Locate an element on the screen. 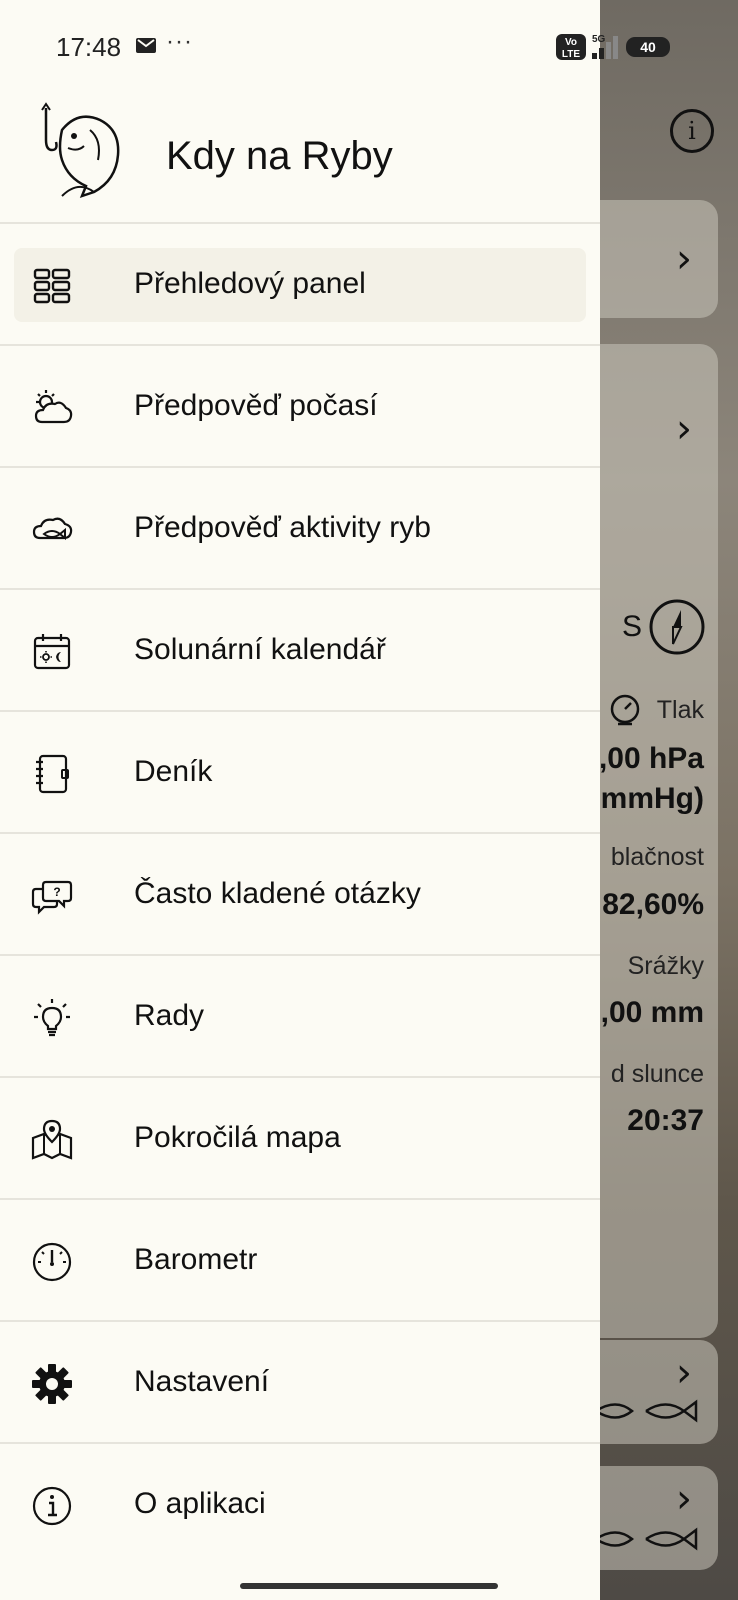  gesture-handle is located at coordinates (369, 1586).